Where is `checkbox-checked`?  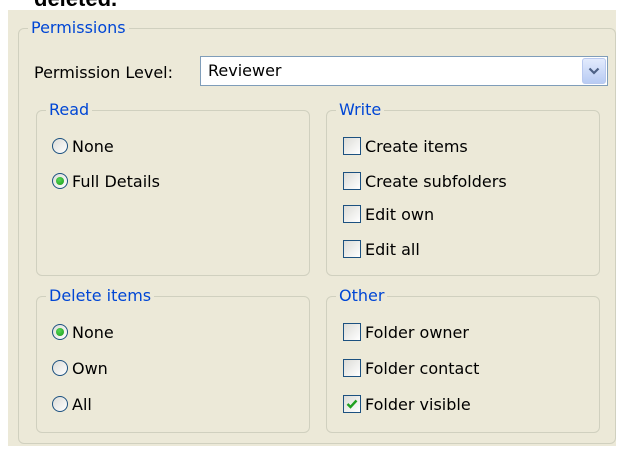 checkbox-checked is located at coordinates (352, 404).